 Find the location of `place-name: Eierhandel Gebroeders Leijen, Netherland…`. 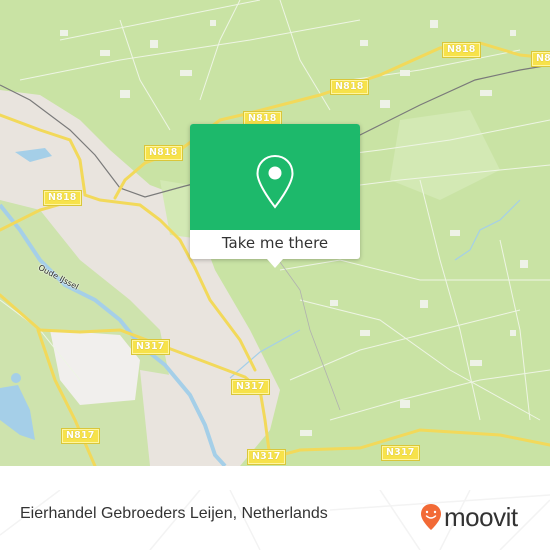

place-name: Eierhandel Gebroeders Leijen, Netherland… is located at coordinates (174, 513).